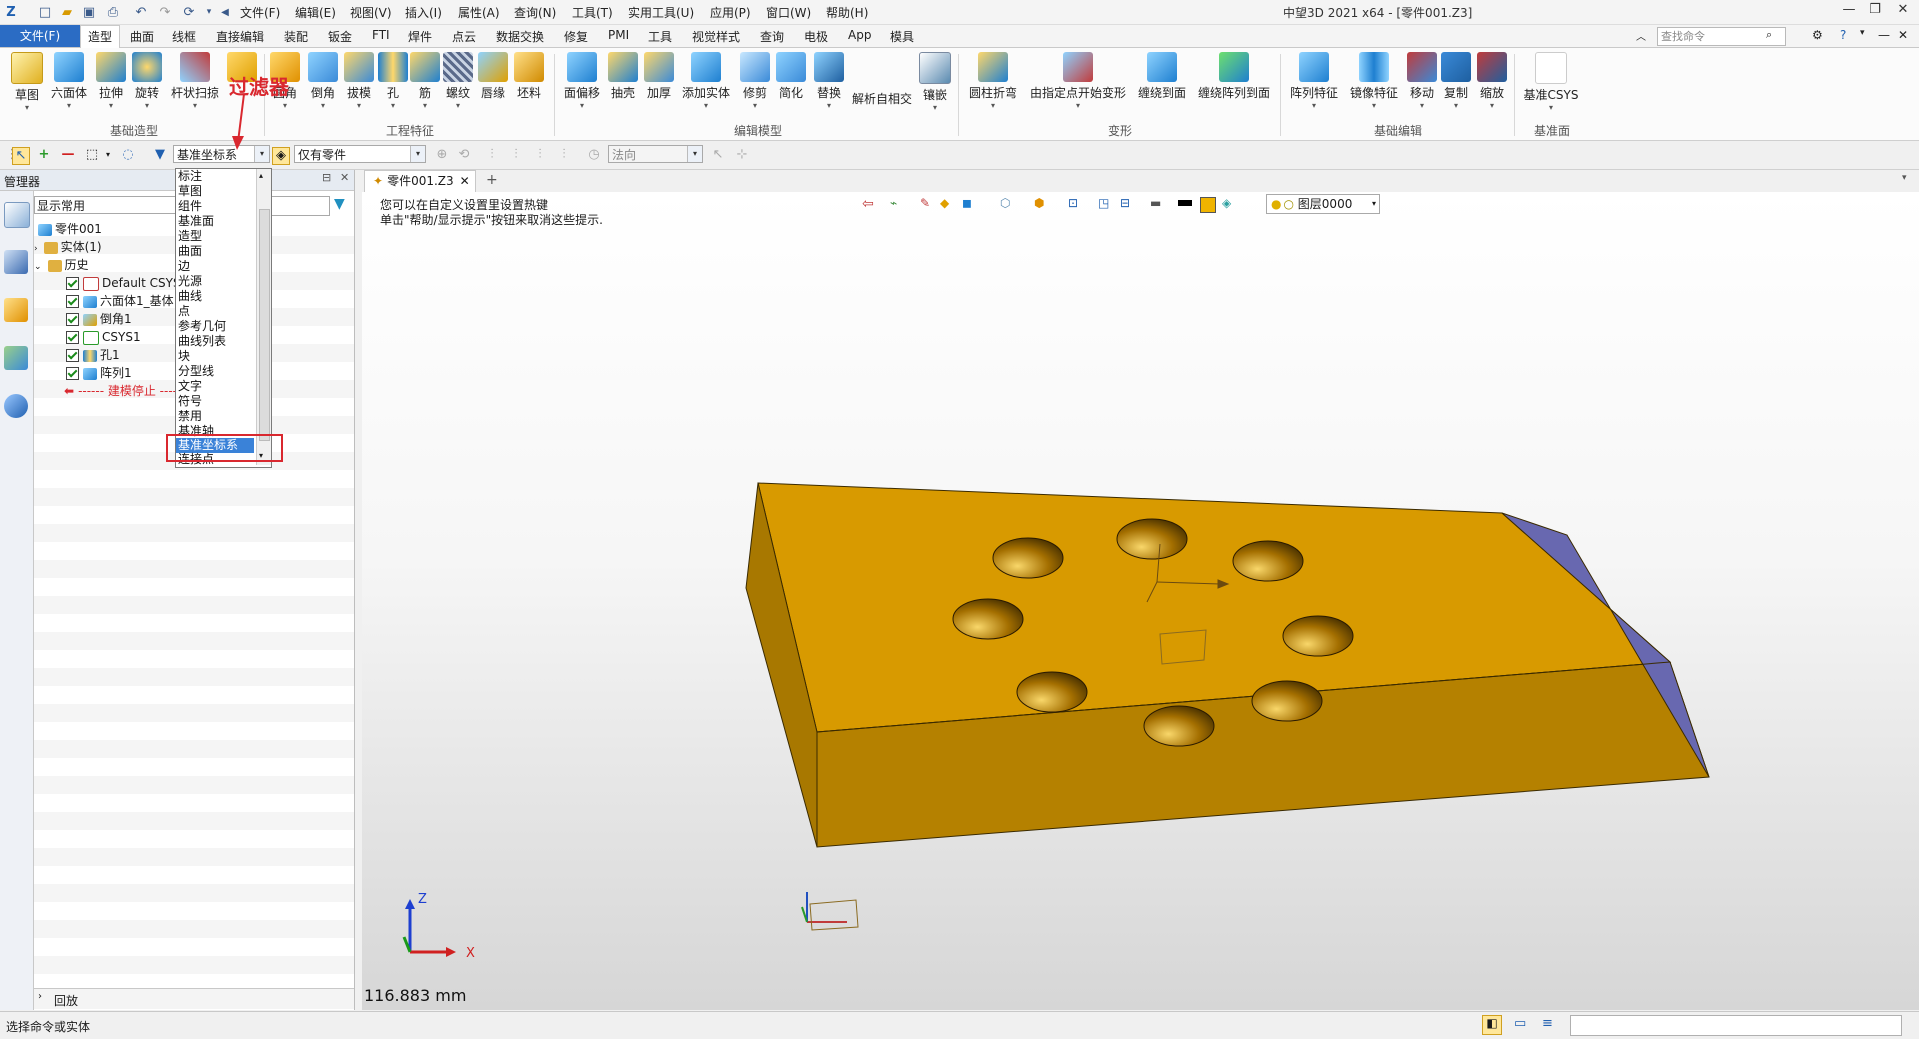  I want to click on shell-button: 抽壳, so click(623, 76).